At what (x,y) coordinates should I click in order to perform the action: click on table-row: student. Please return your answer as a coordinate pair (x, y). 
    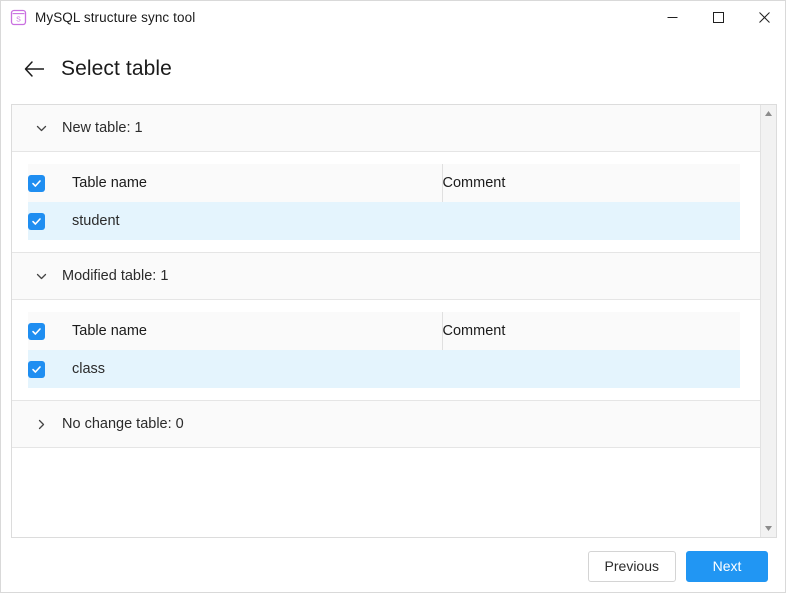
    Looking at the image, I should click on (384, 221).